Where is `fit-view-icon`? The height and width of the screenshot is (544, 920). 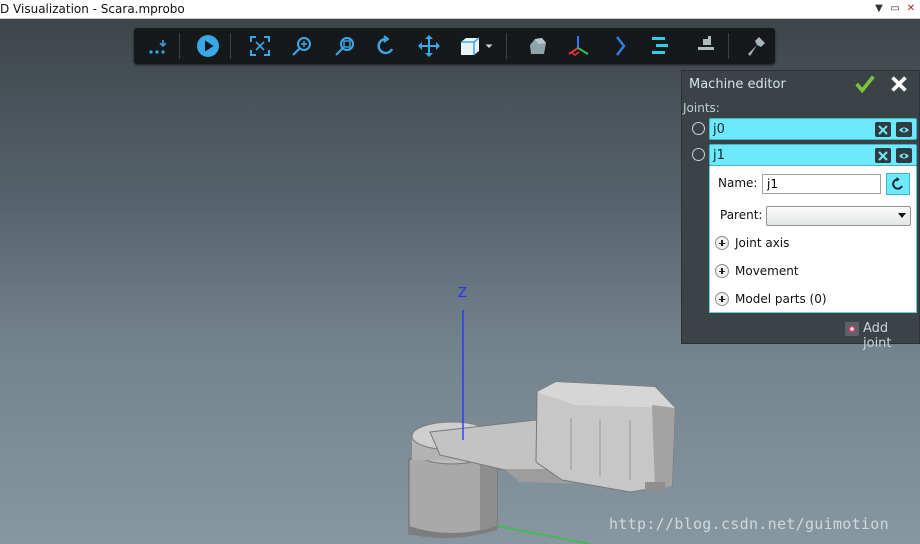
fit-view-icon is located at coordinates (260, 46).